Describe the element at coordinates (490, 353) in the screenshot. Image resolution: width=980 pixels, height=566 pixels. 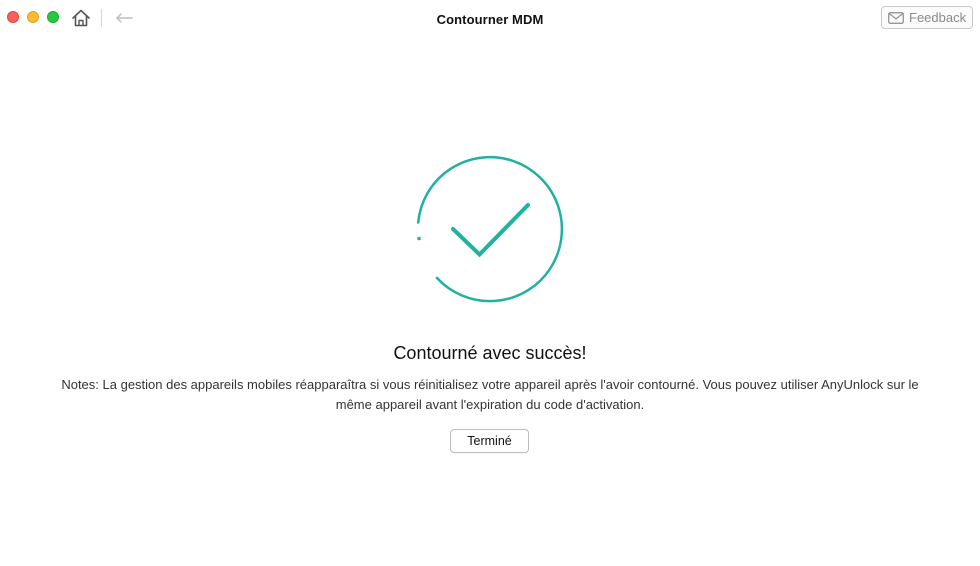
I see `success-heading: Contourné avec succès!` at that location.